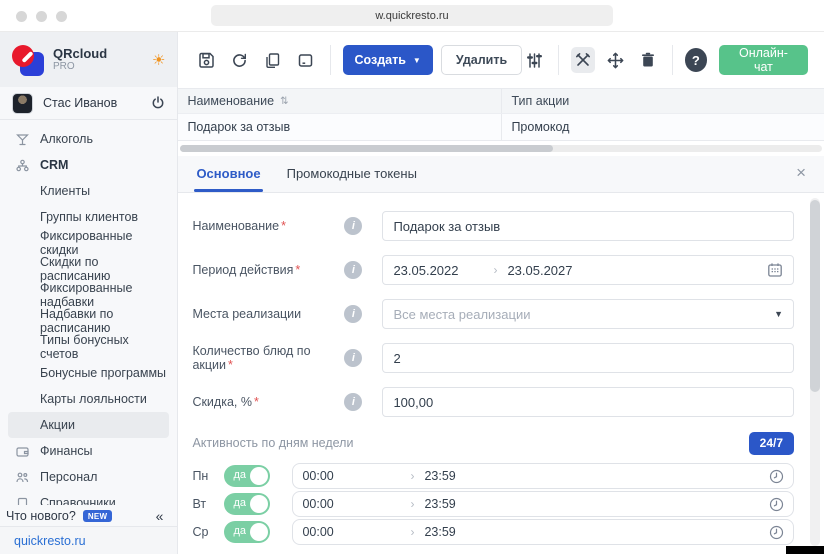 This screenshot has height=554, width=824. What do you see at coordinates (815, 296) in the screenshot?
I see `vscroll-thumb` at bounding box center [815, 296].